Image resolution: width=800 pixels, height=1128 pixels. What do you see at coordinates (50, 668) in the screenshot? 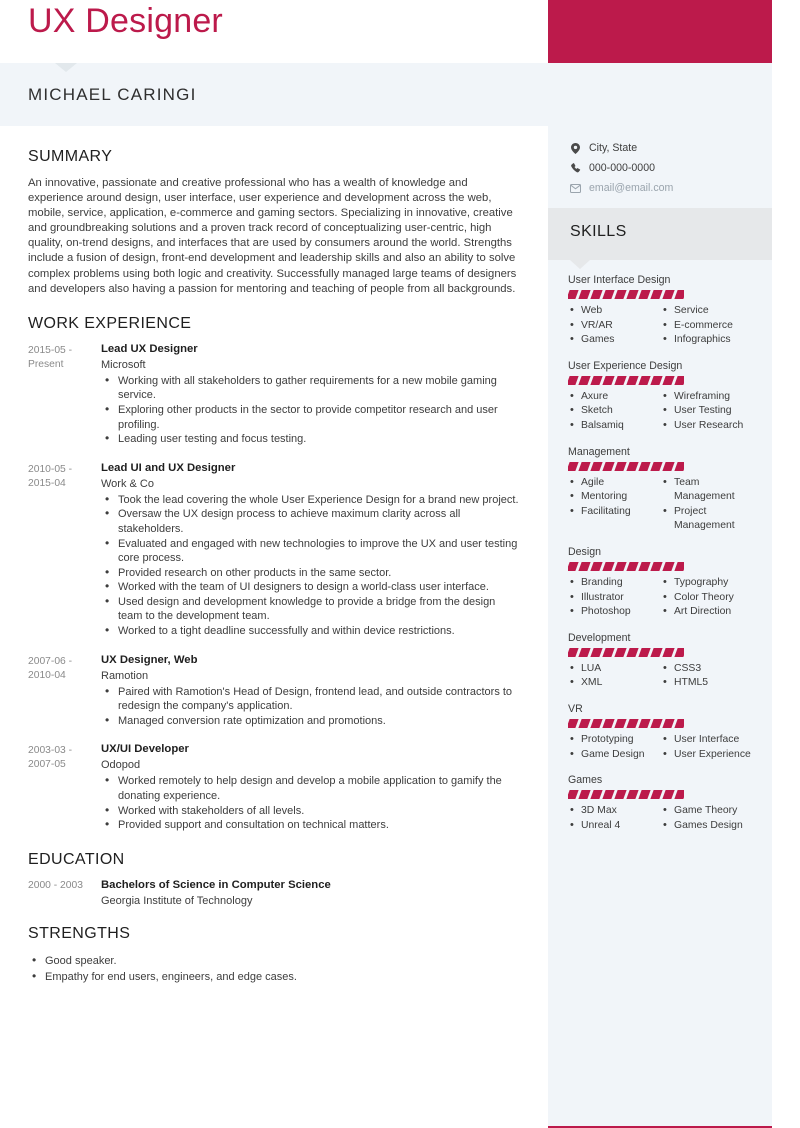
I see `work-entry-dates: 2007-06 - 2010-04` at bounding box center [50, 668].